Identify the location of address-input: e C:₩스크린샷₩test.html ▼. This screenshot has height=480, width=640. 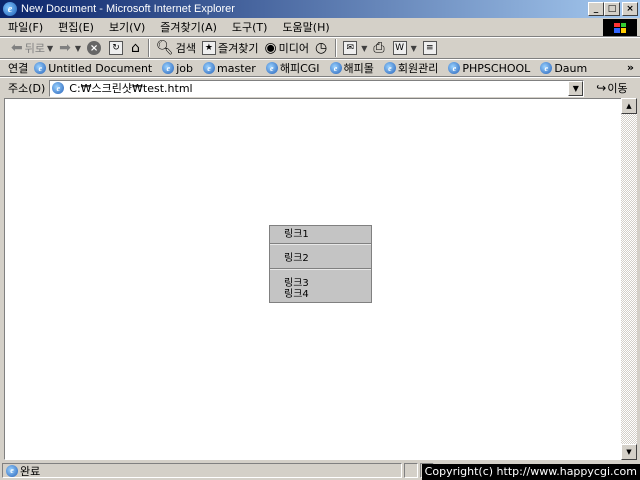
(317, 88).